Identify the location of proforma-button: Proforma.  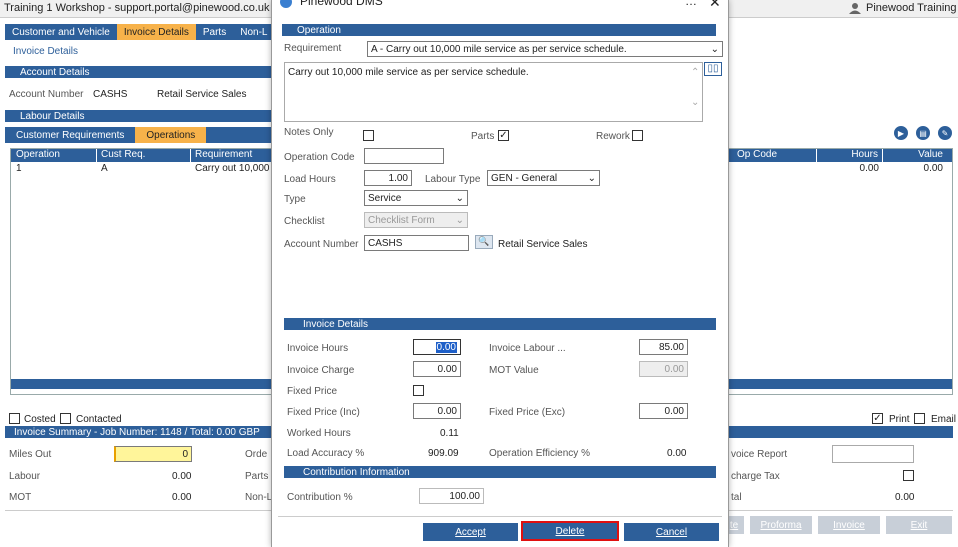
(781, 525).